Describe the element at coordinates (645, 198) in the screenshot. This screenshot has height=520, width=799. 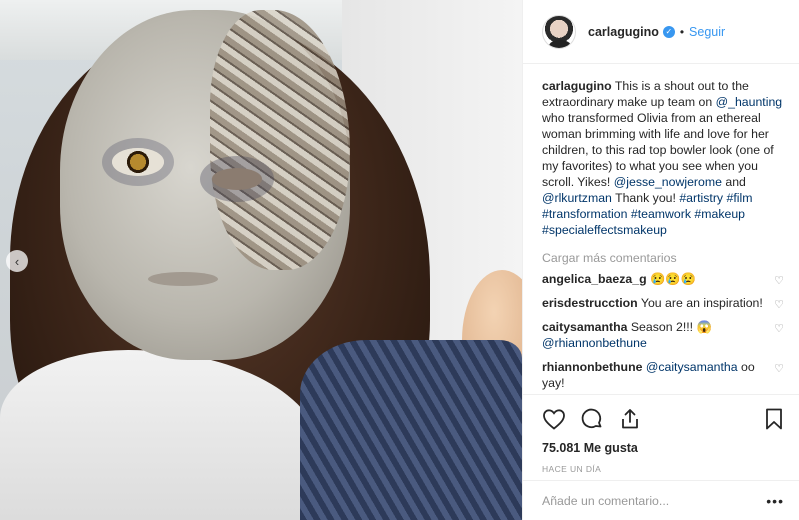
I see `caption-text: Thank you!` at that location.